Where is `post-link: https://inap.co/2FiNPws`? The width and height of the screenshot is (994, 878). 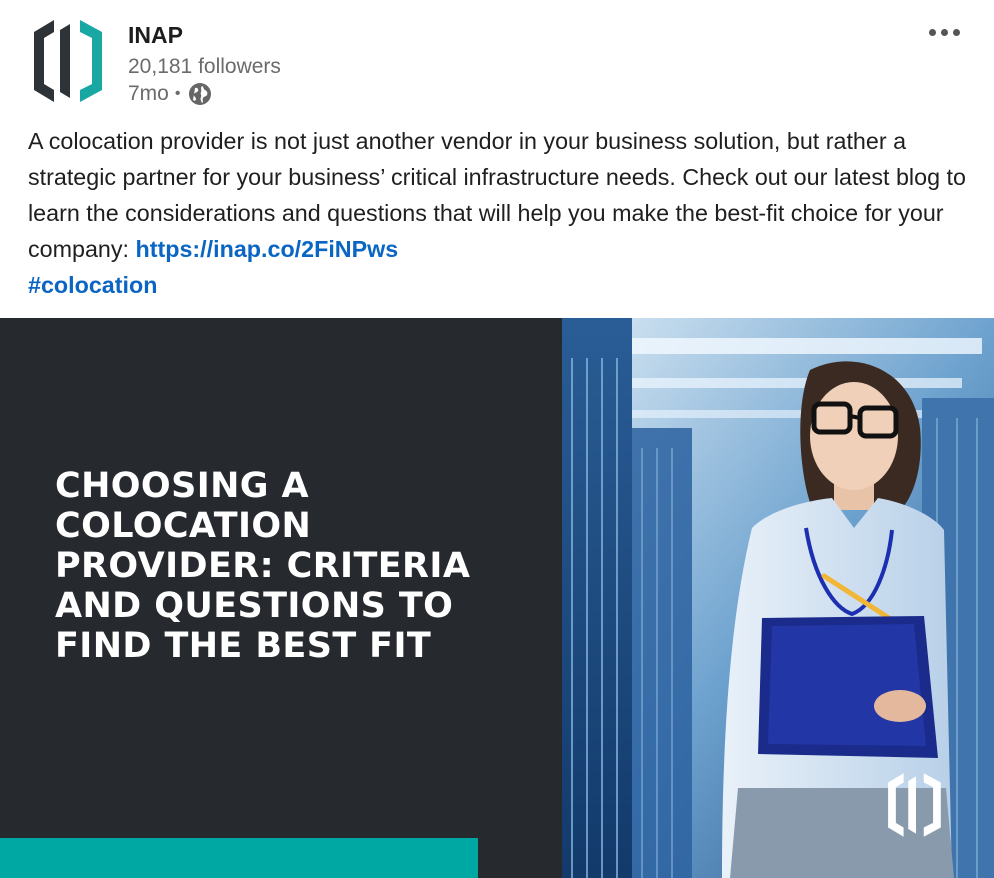 post-link: https://inap.co/2FiNPws is located at coordinates (266, 249).